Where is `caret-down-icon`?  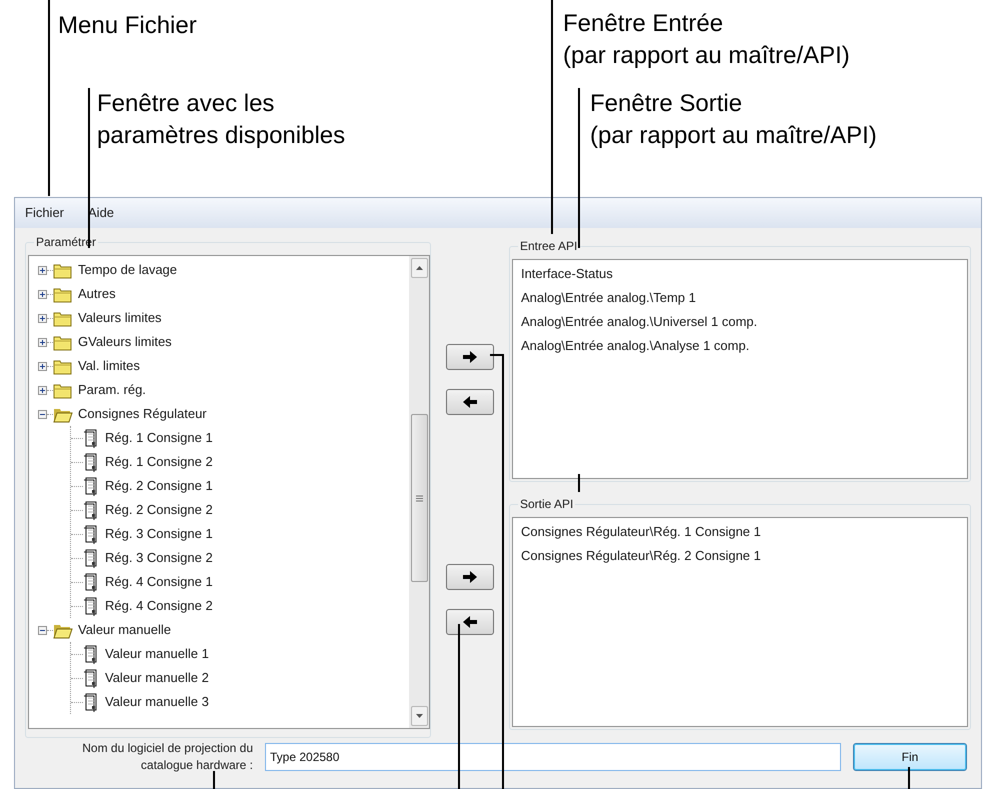 caret-down-icon is located at coordinates (419, 716).